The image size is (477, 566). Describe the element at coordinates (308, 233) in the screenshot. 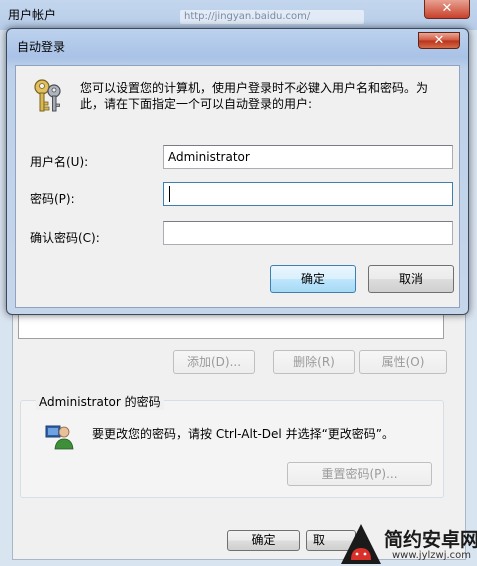

I see `confirm-password-input` at that location.